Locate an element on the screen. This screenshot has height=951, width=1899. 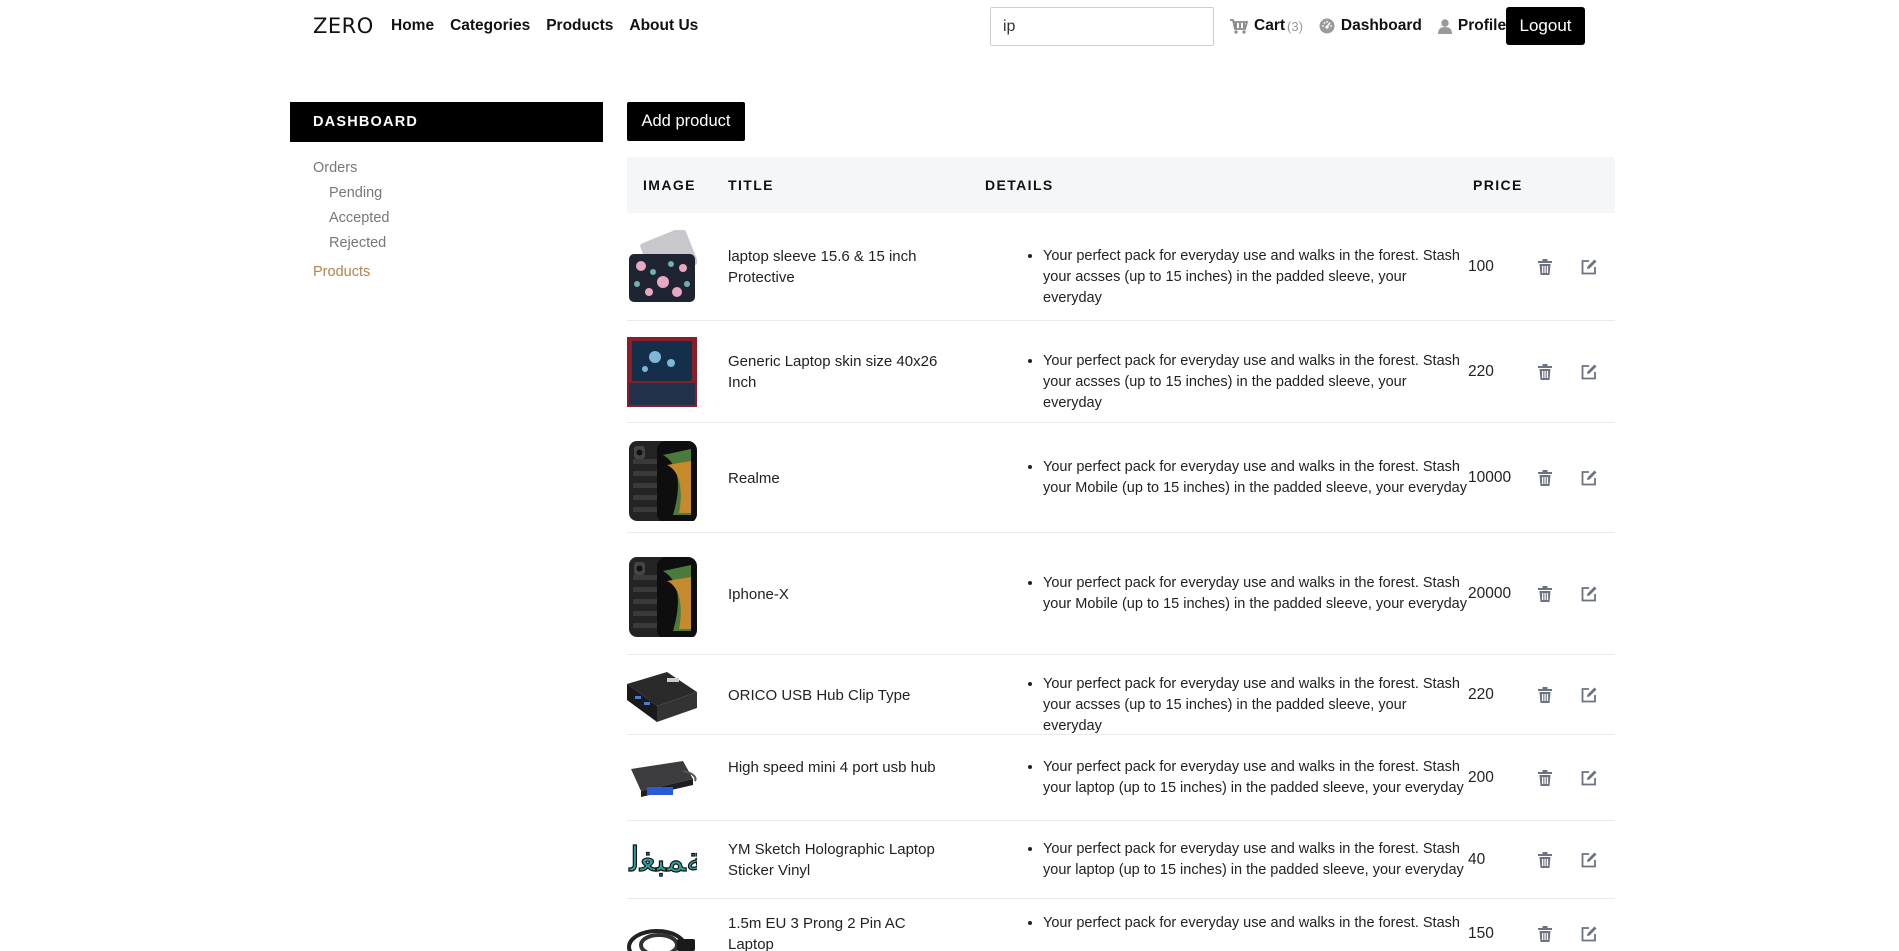
nav-home: Home is located at coordinates (412, 26).